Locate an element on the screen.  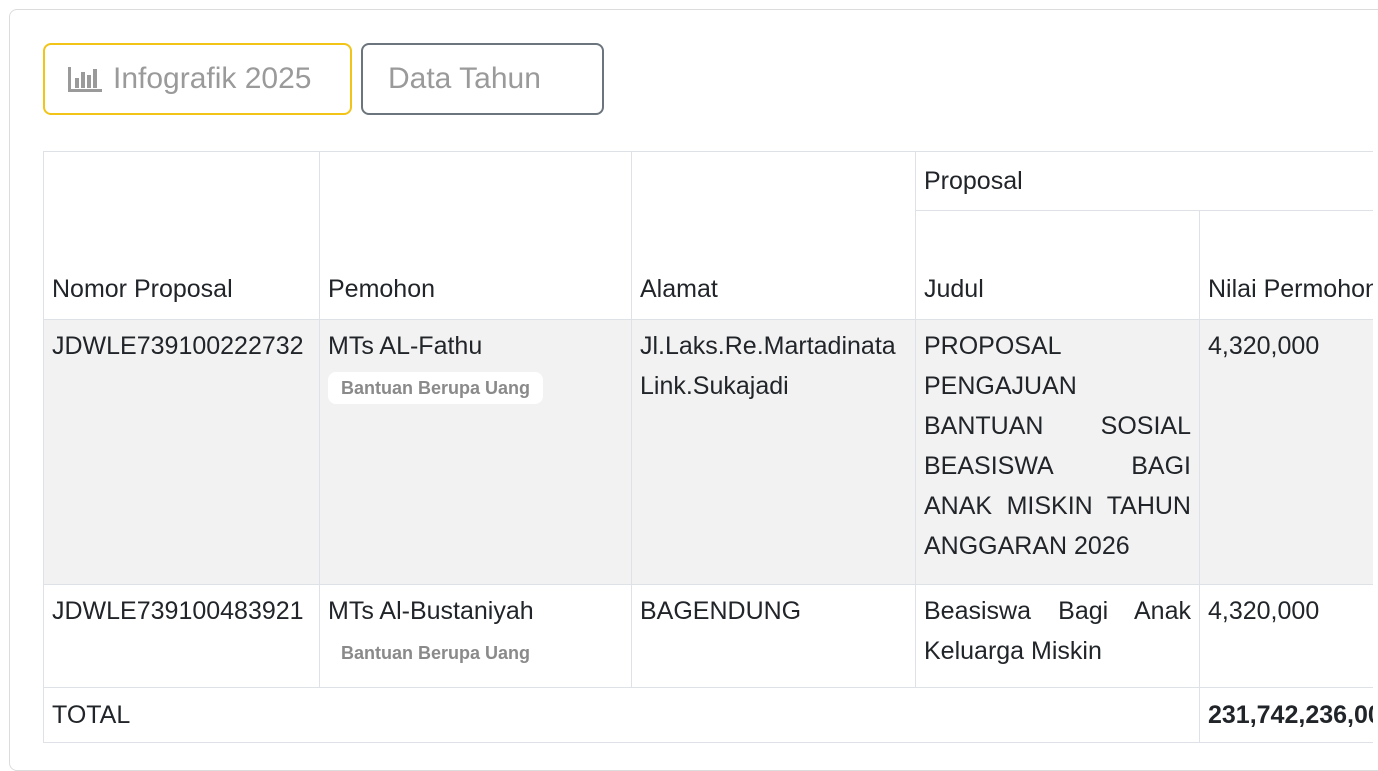
bar-chart-icon is located at coordinates (85, 79).